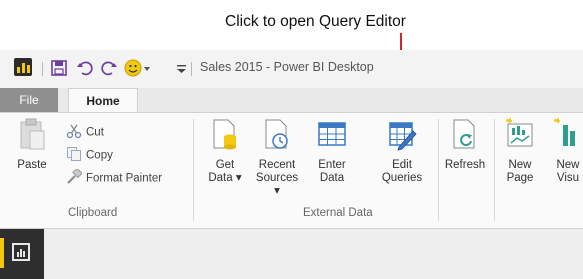  What do you see at coordinates (277, 165) in the screenshot?
I see `recent-sources-label-1: Recent` at bounding box center [277, 165].